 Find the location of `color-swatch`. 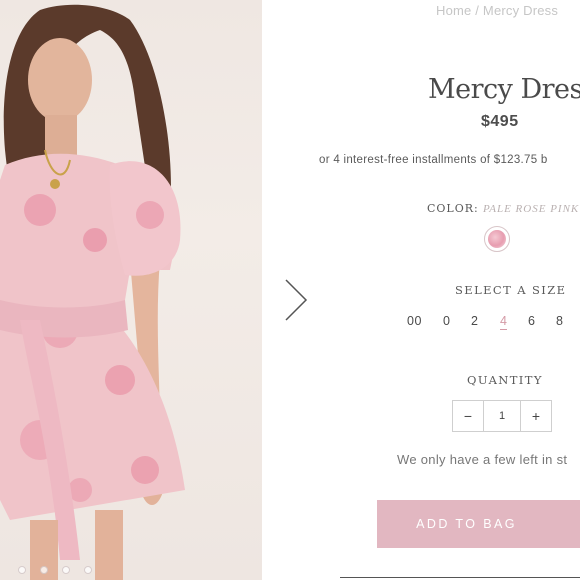

color-swatch is located at coordinates (497, 239).